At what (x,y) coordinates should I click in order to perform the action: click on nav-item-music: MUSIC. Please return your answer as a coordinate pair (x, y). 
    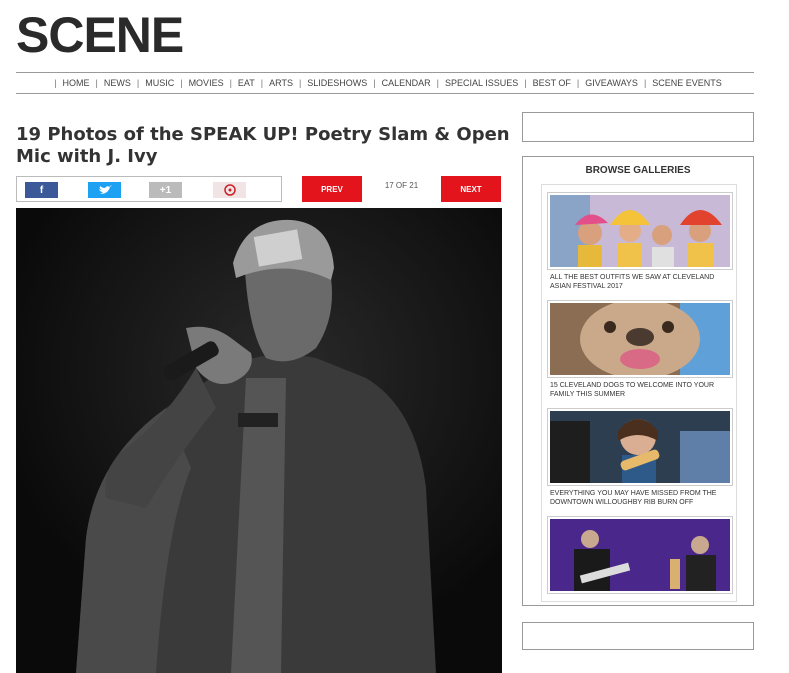
    Looking at the image, I should click on (159, 83).